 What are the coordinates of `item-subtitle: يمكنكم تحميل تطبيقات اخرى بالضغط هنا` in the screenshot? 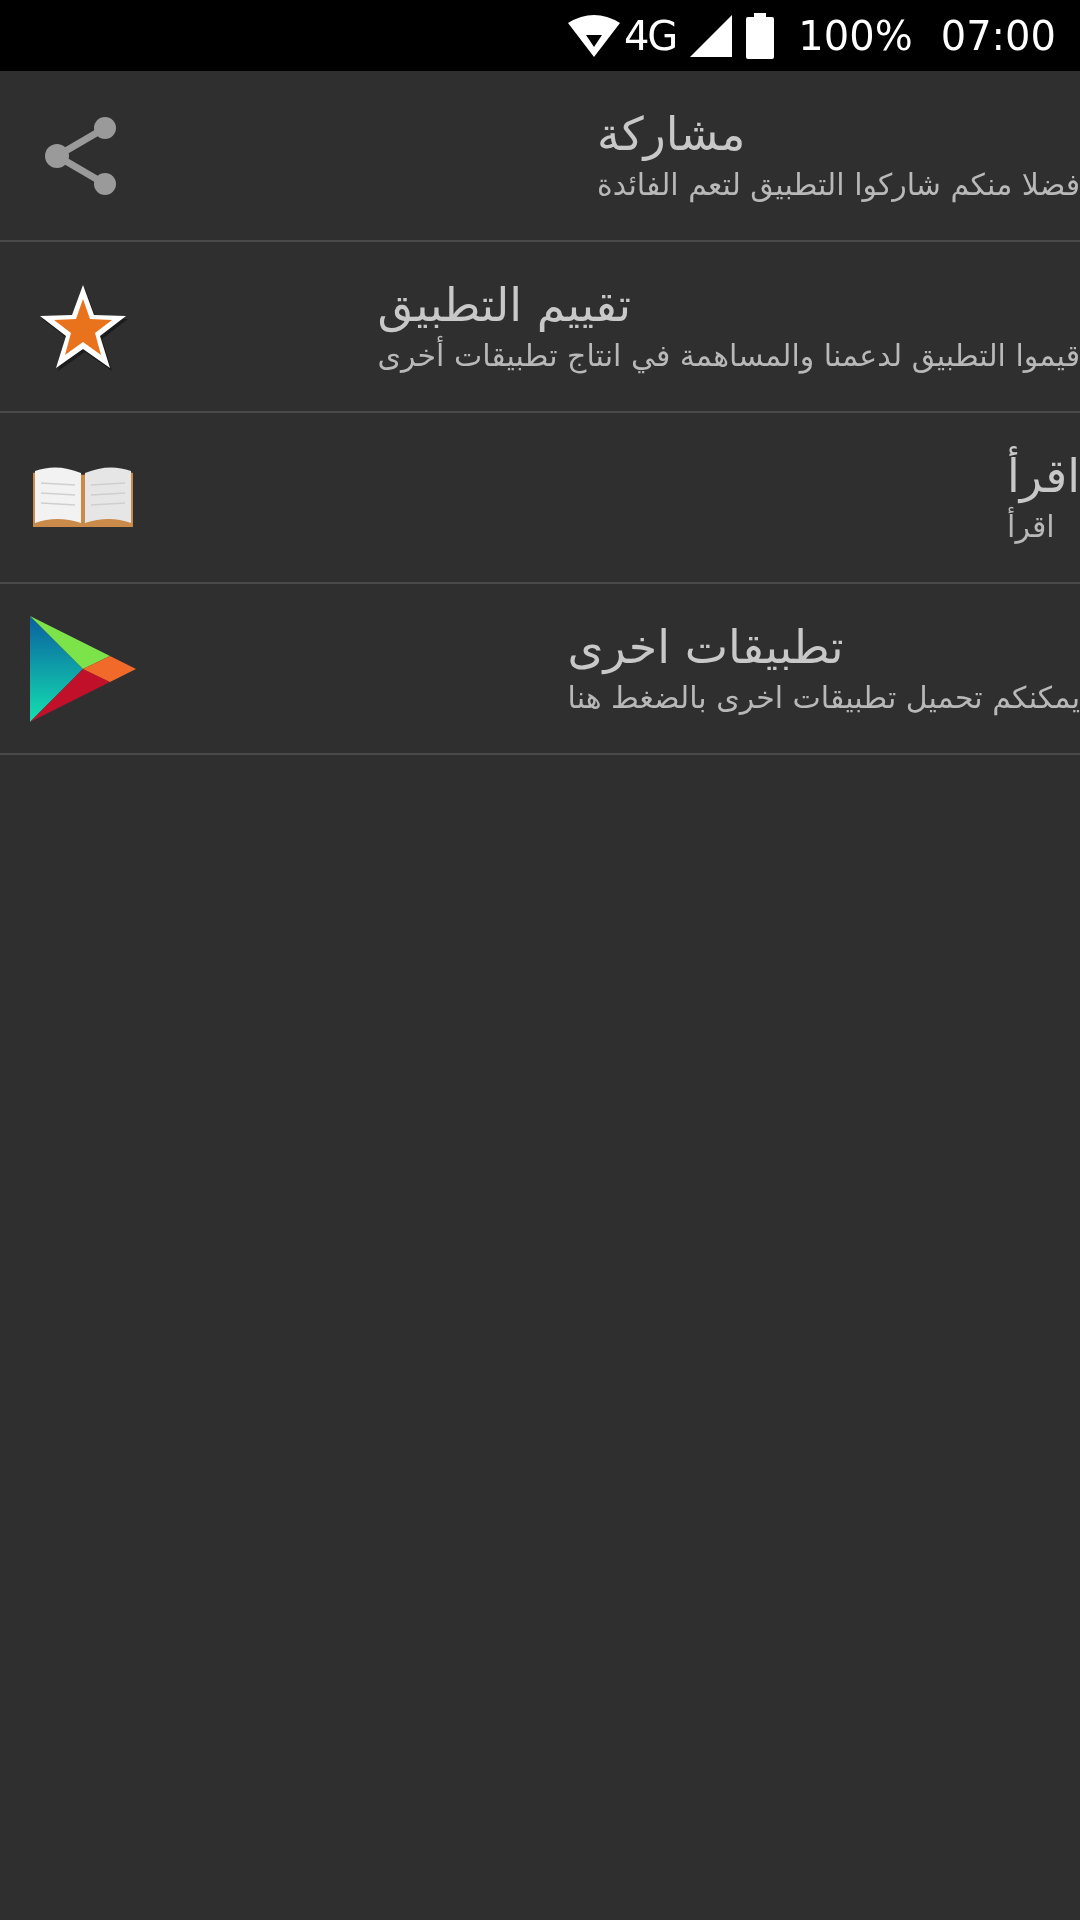 It's located at (823, 698).